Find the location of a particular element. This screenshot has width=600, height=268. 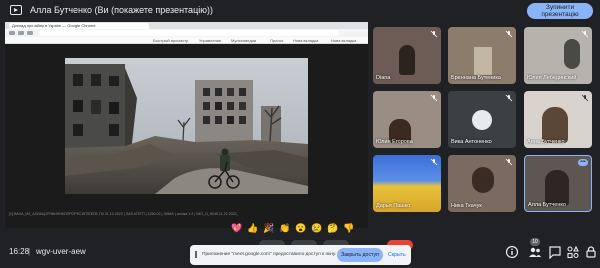

participant-tile: Вика Антоненко is located at coordinates (482, 119).